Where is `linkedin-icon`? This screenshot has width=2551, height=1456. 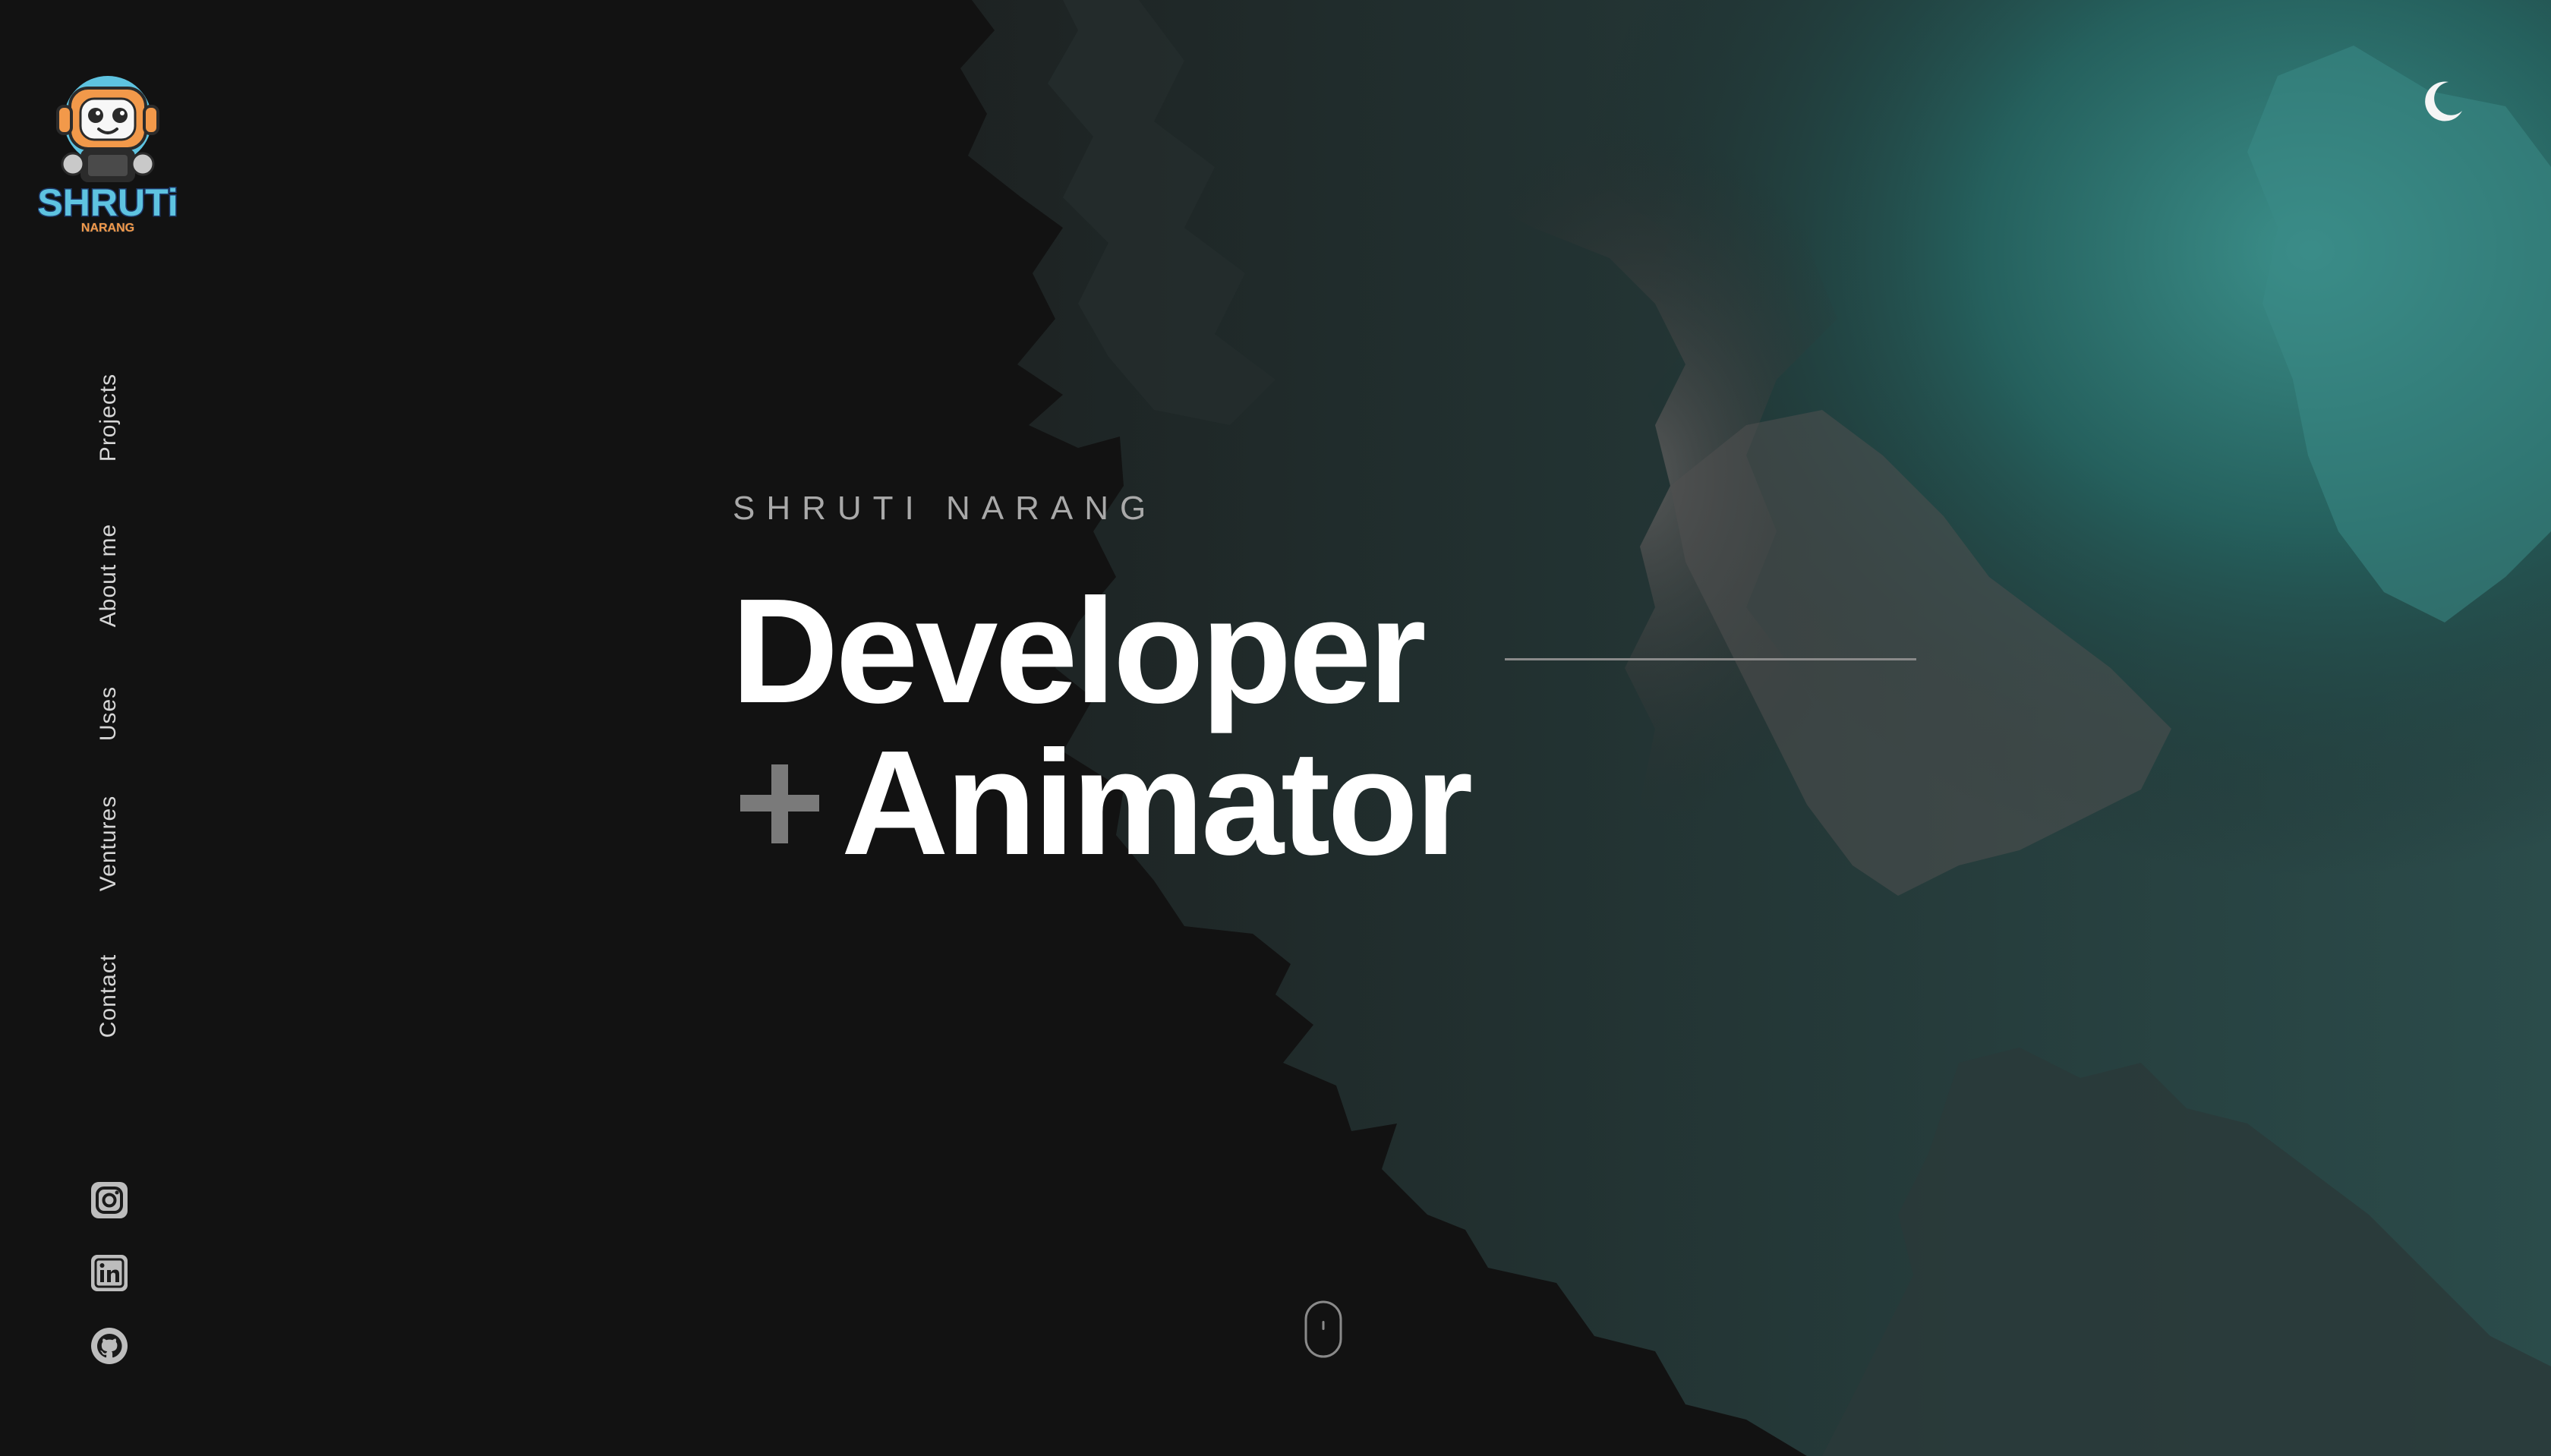
linkedin-icon is located at coordinates (109, 1273).